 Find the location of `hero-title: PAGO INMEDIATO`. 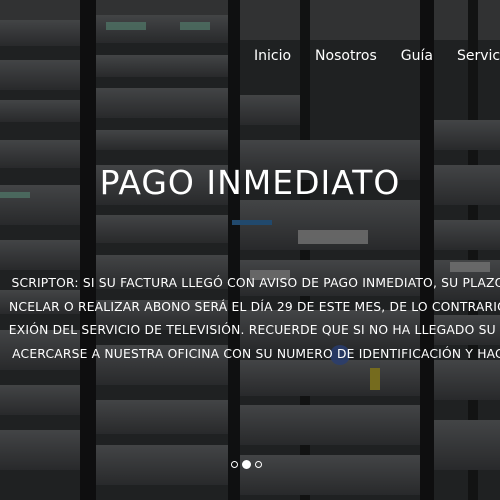

hero-title: PAGO INMEDIATO is located at coordinates (250, 182).